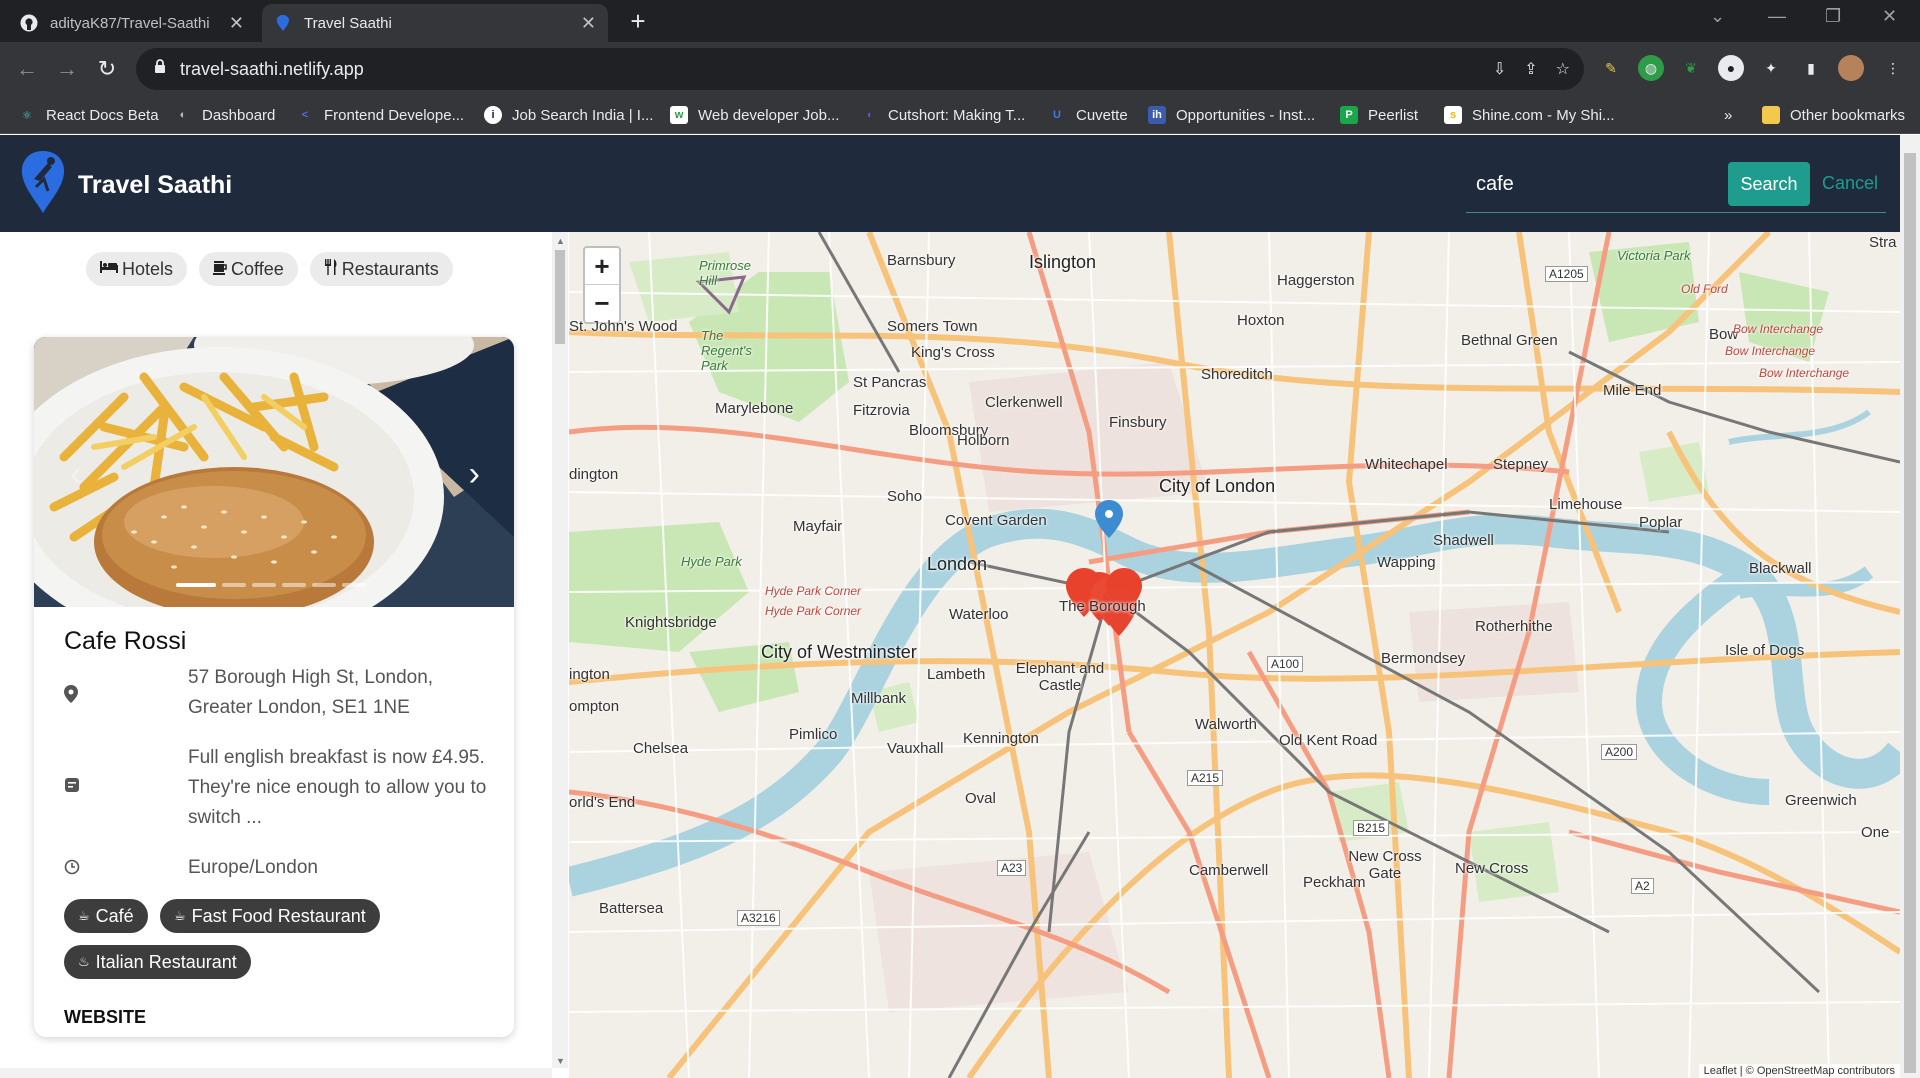 This screenshot has width=1920, height=1078. I want to click on map-label: Limehouse, so click(1586, 504).